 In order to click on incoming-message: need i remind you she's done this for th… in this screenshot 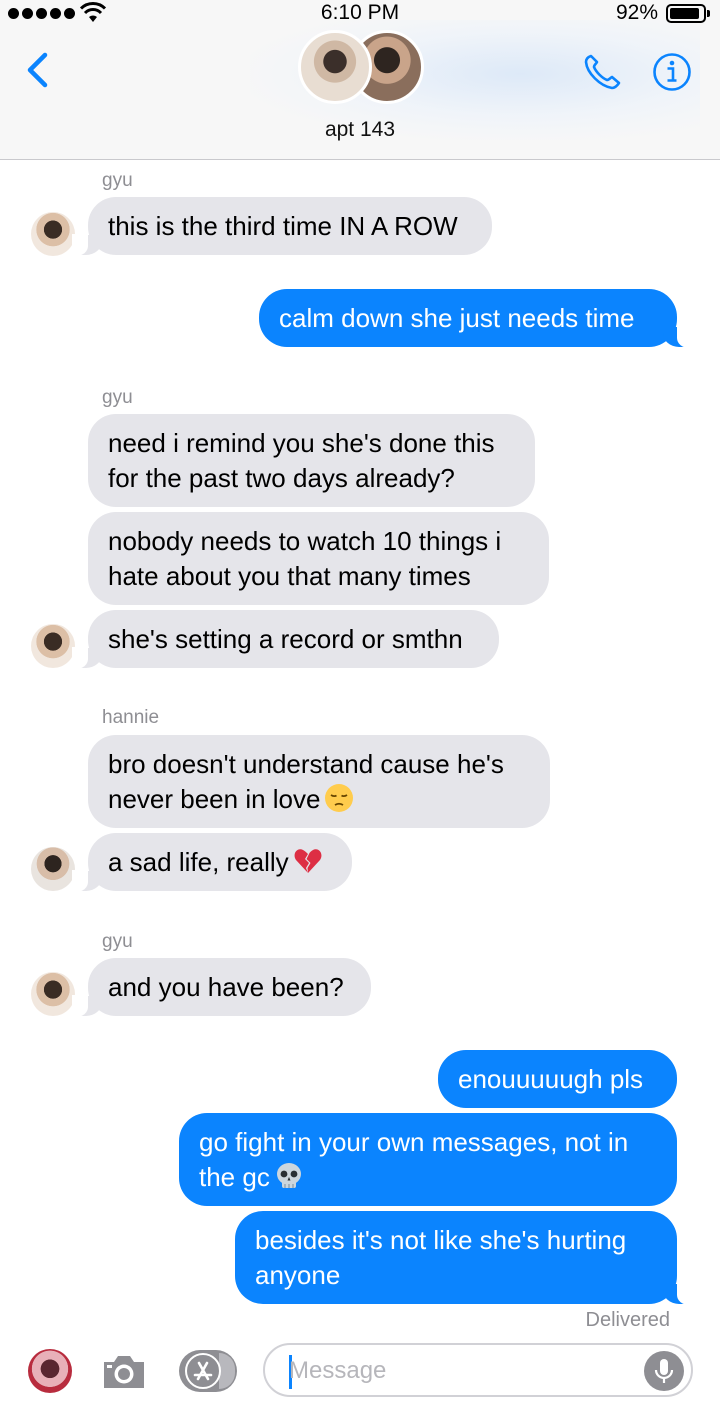, I will do `click(311, 460)`.